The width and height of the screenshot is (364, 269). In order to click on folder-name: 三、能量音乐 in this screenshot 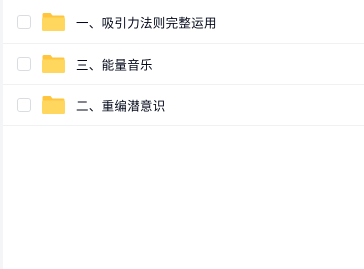, I will do `click(114, 64)`.